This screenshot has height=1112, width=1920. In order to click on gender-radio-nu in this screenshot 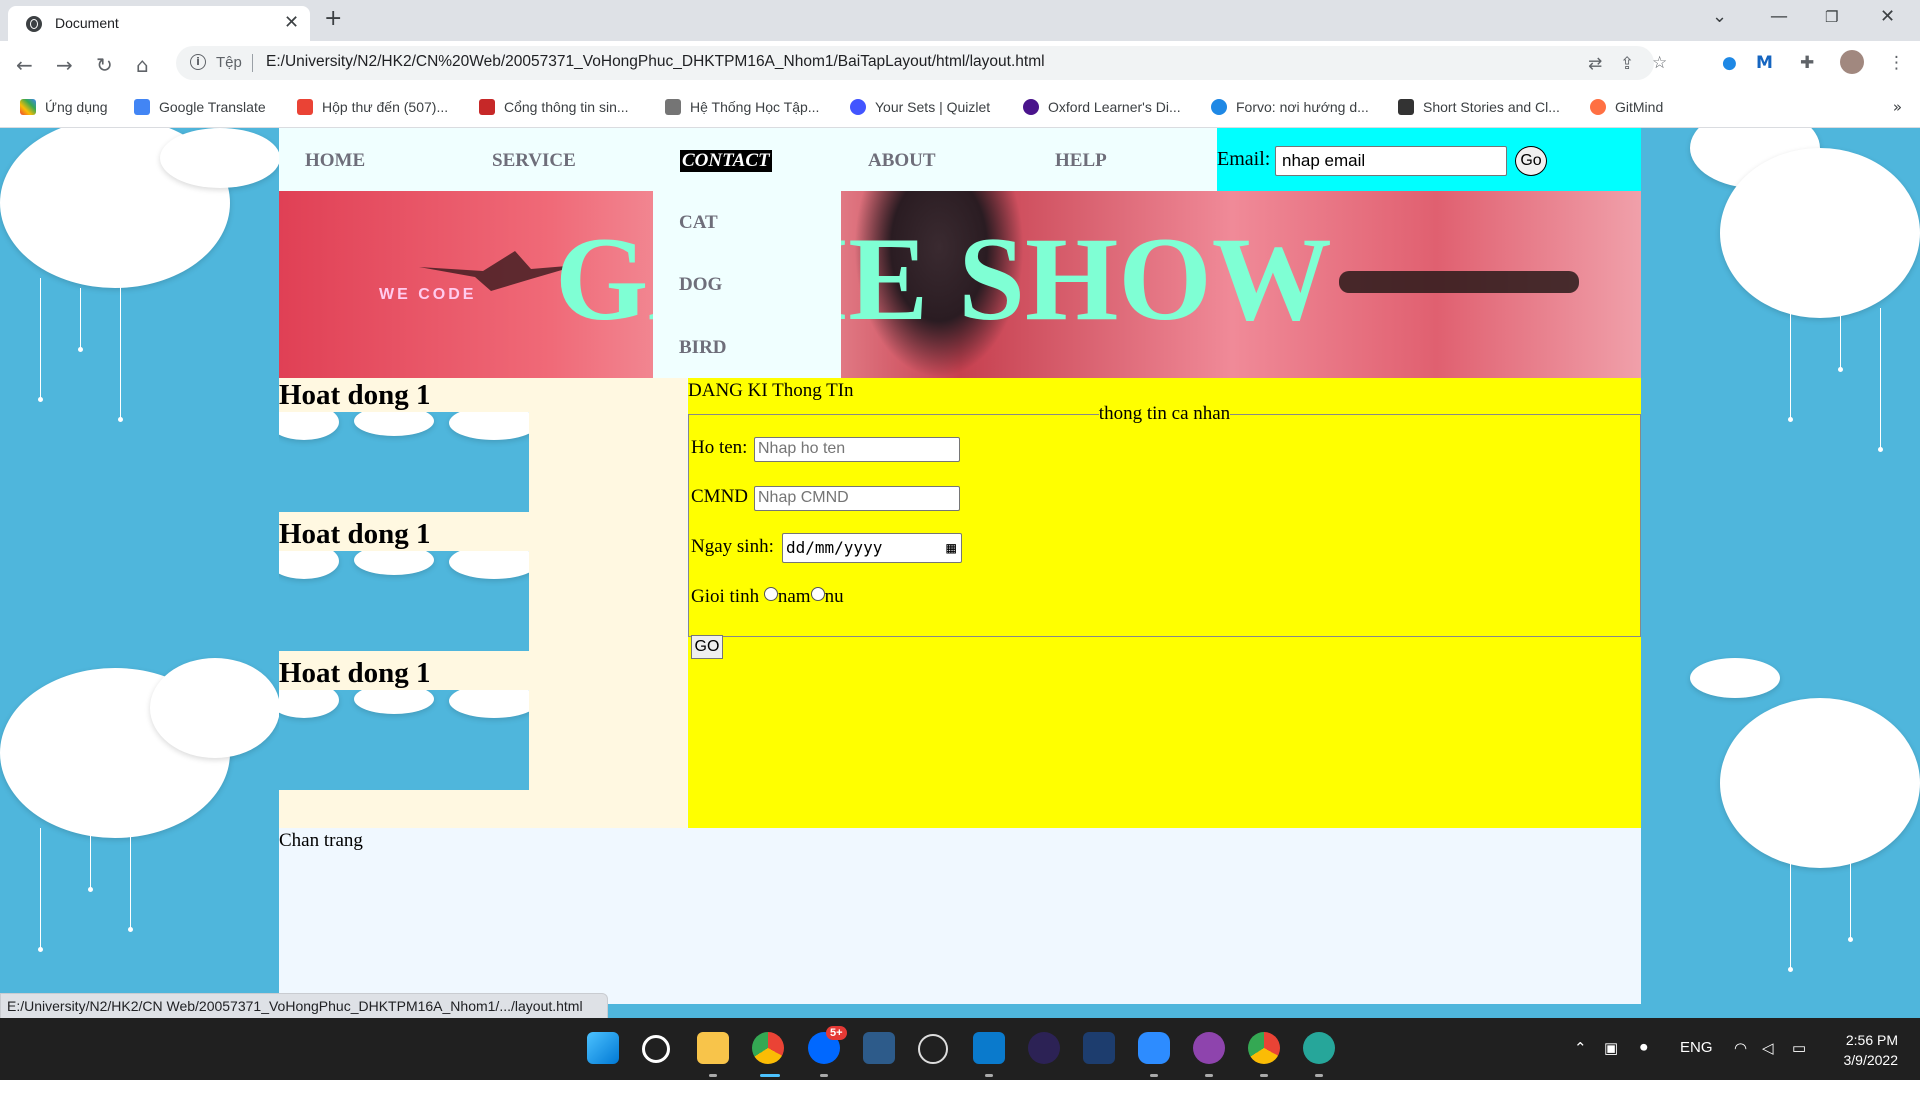, I will do `click(817, 594)`.